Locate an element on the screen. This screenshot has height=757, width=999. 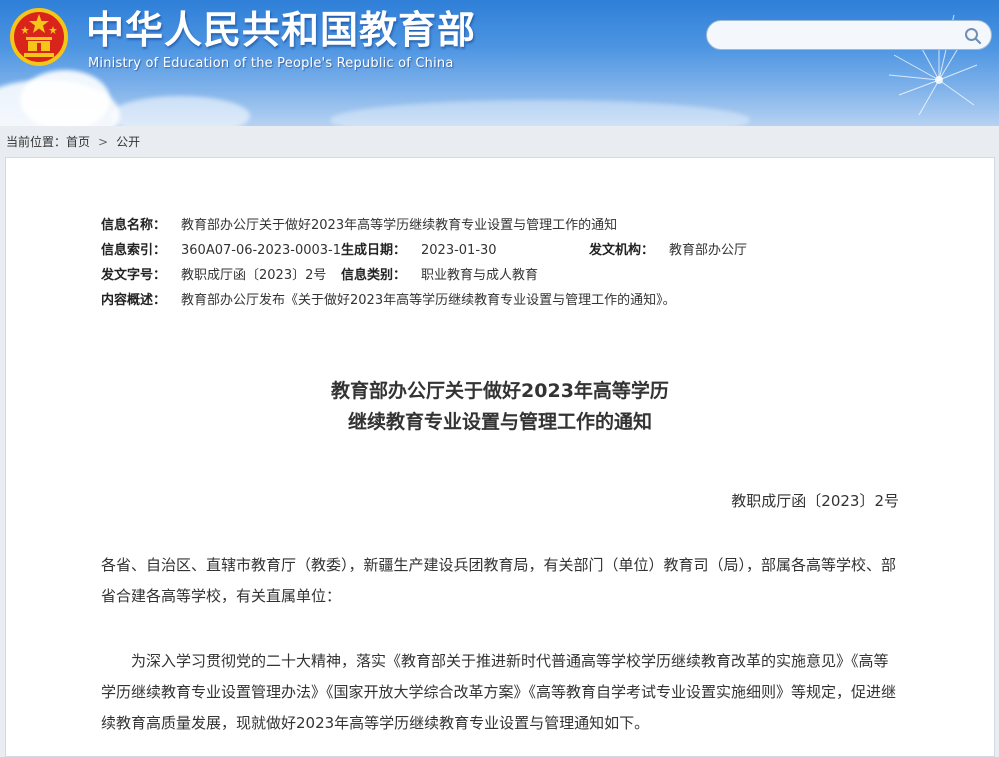
document-title-line-2: 继续教育专业设置与管理工作的通知 is located at coordinates (499, 422).